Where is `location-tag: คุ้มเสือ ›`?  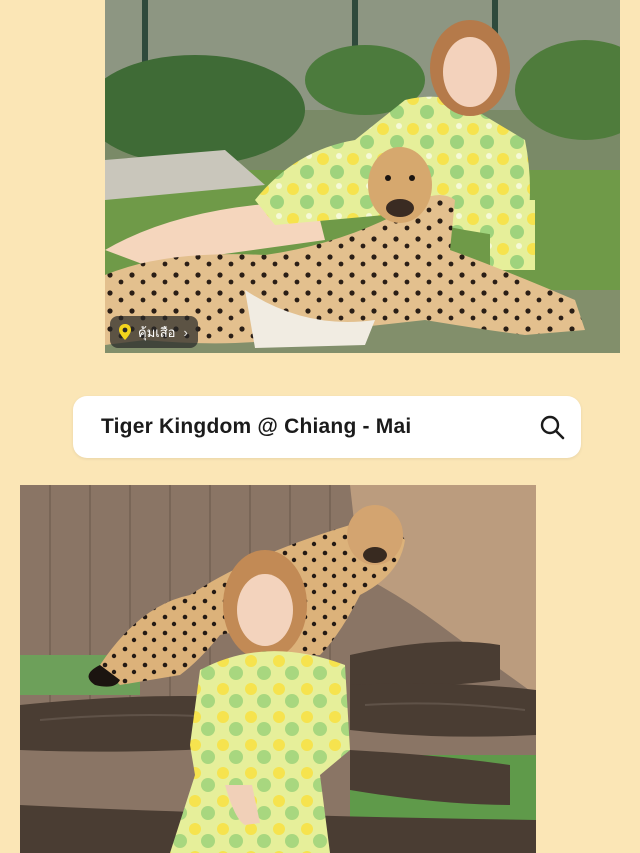 location-tag: คุ้มเสือ › is located at coordinates (154, 332).